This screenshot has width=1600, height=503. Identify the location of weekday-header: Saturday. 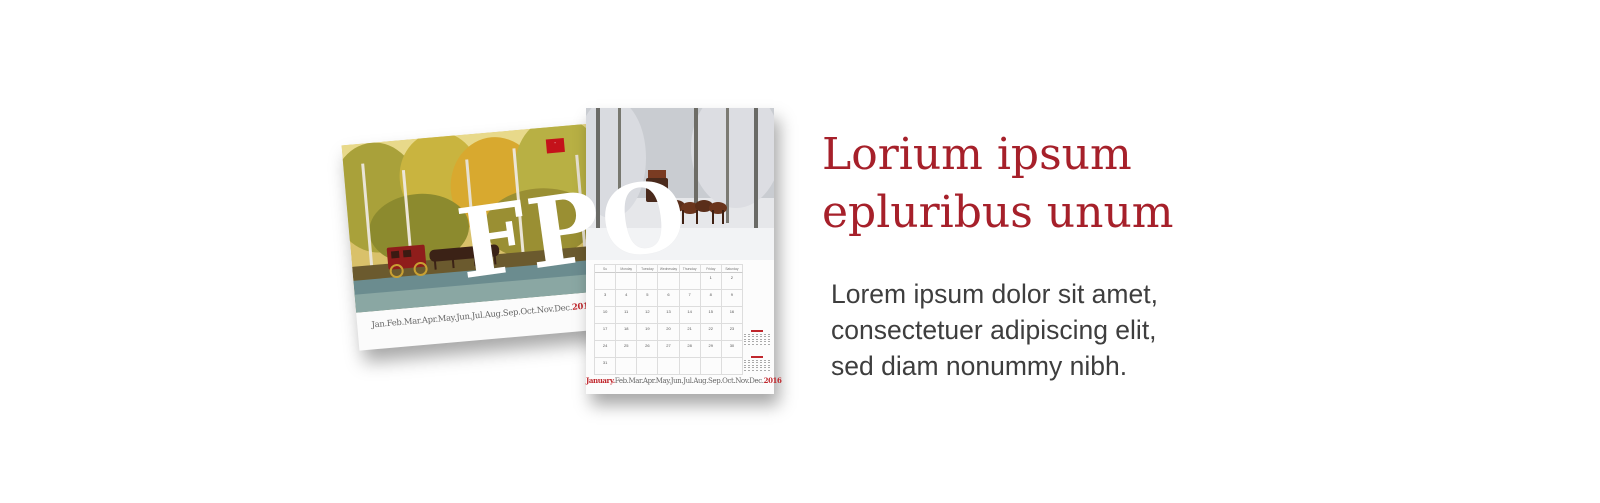
(732, 269).